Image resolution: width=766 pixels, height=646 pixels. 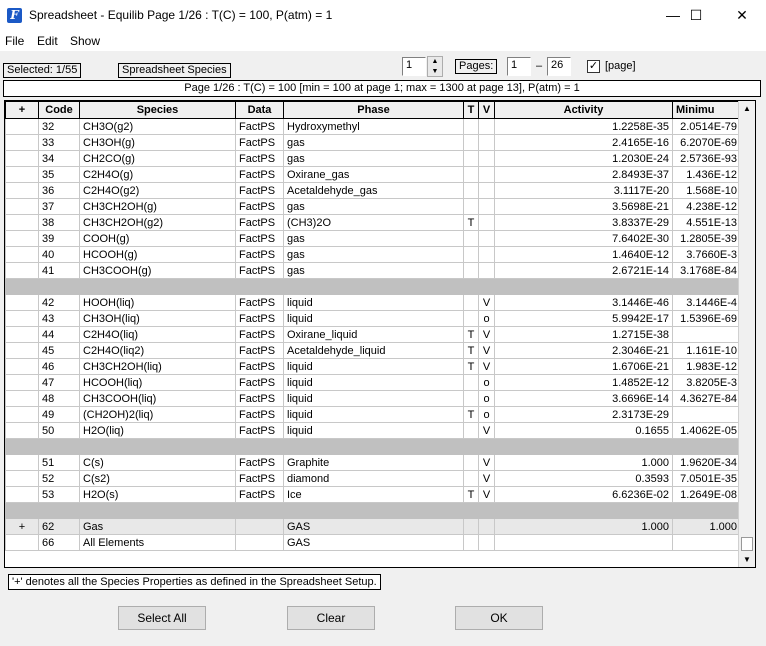 I want to click on table-row: 53 H2O(s) FactPS Ice T V 6.6236E-02 1.2649E-08, so click(x=373, y=494).